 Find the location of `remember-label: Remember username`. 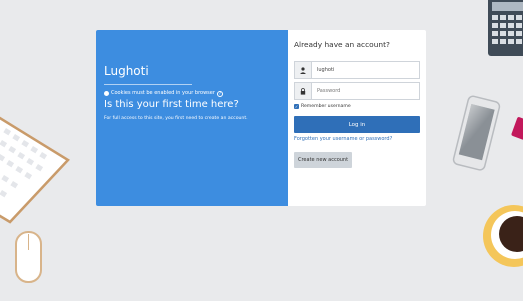

remember-label: Remember username is located at coordinates (326, 106).